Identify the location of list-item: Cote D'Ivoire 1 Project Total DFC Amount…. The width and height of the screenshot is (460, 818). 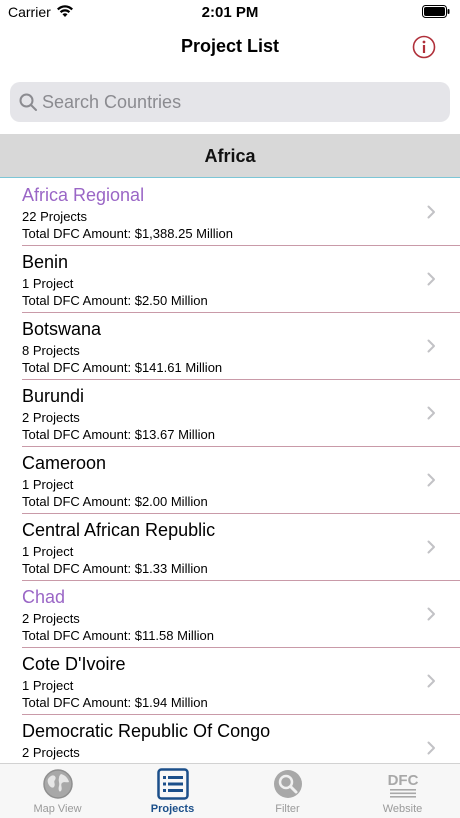
(230, 681).